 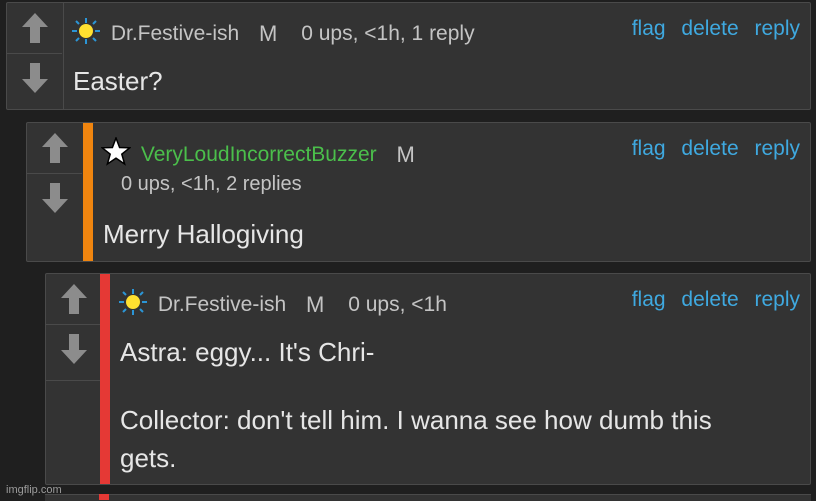 What do you see at coordinates (34, 490) in the screenshot?
I see `watermark: imgflip.com` at bounding box center [34, 490].